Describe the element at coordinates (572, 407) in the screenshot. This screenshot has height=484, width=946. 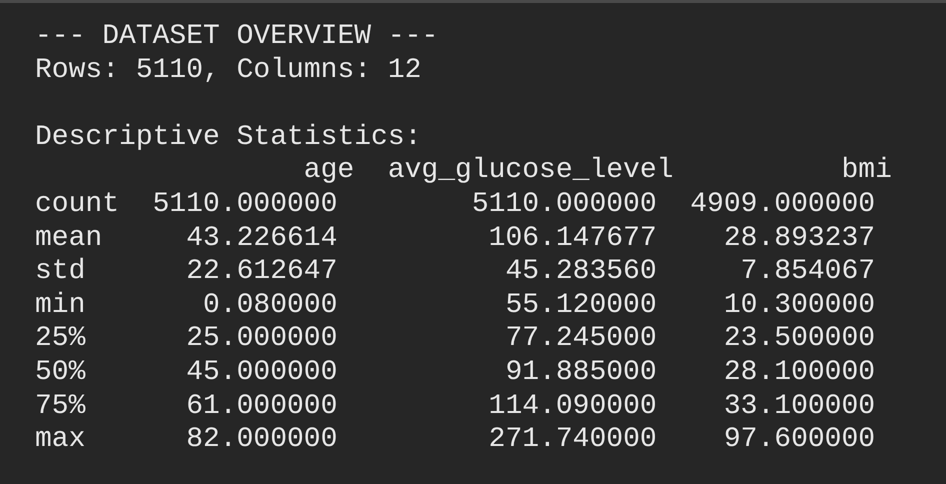
I see `table-cell-text: 114.090000` at that location.